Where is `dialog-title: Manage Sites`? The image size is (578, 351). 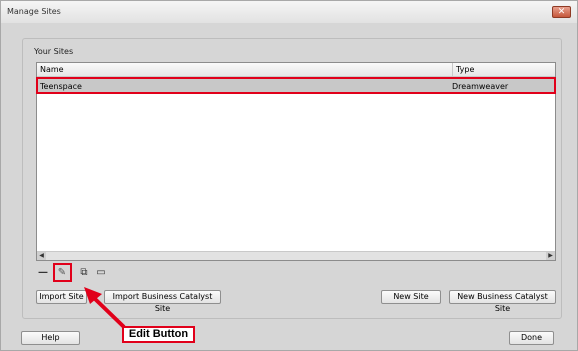 dialog-title: Manage Sites is located at coordinates (34, 11).